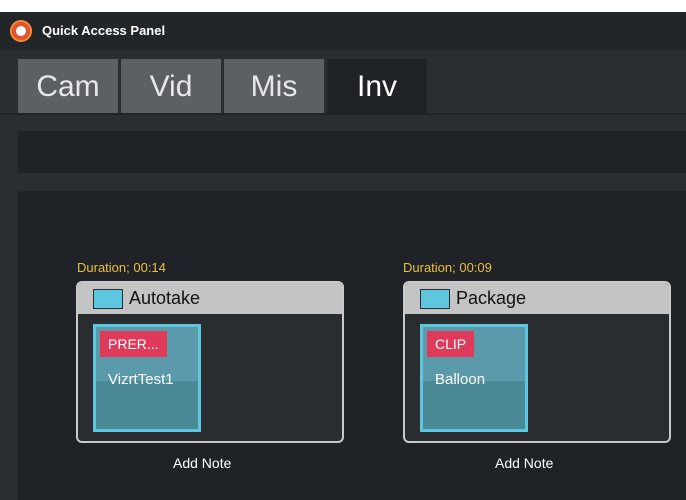  Describe the element at coordinates (491, 298) in the screenshot. I see `card-title: Package` at that location.